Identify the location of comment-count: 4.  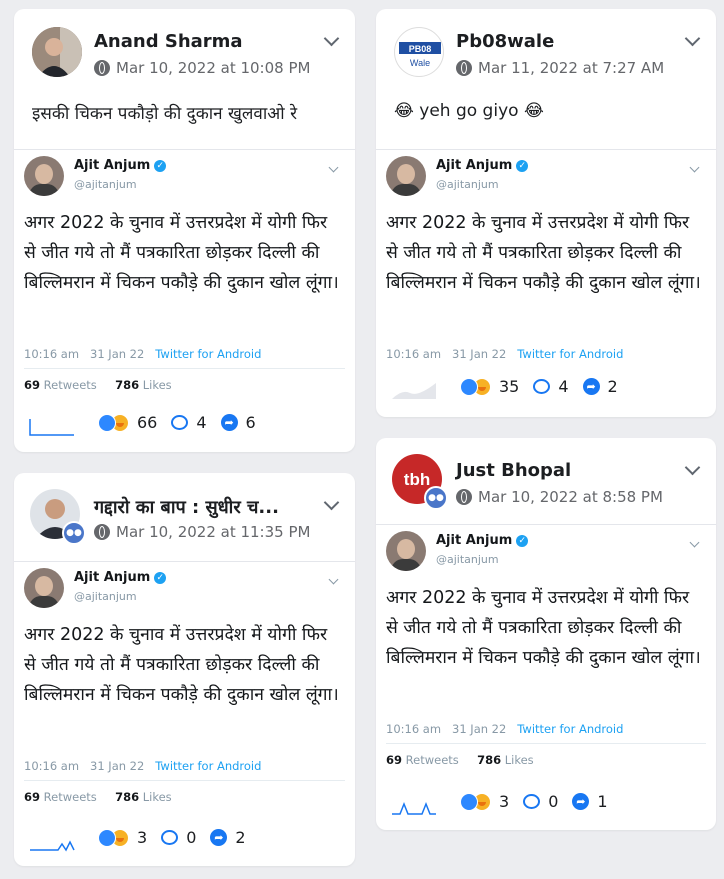
(201, 422).